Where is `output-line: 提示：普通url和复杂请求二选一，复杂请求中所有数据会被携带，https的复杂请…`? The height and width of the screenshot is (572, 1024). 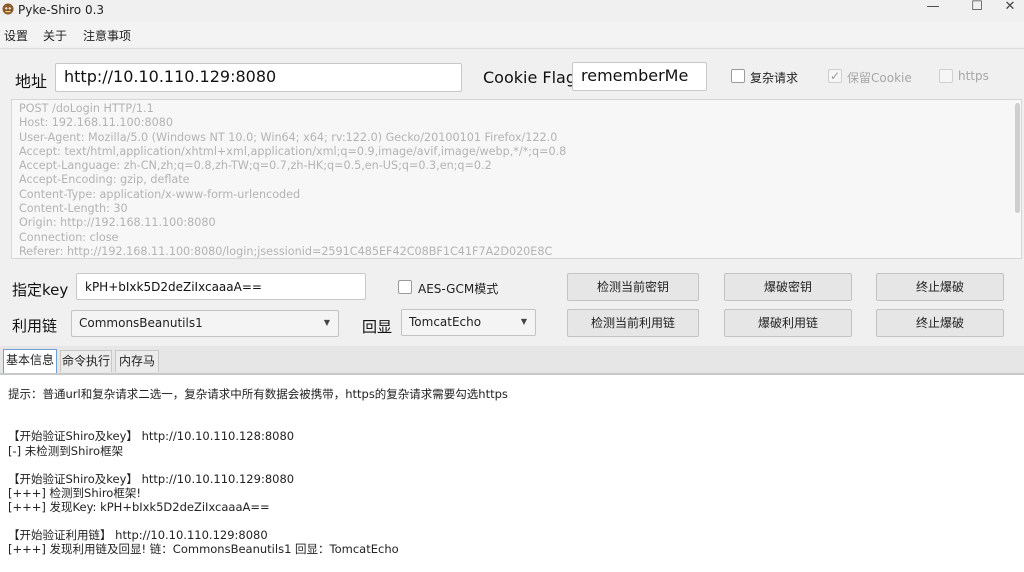
output-line: 提示：普通url和复杂请求二选一，复杂请求中所有数据会被携带，https的复杂请… is located at coordinates (258, 394).